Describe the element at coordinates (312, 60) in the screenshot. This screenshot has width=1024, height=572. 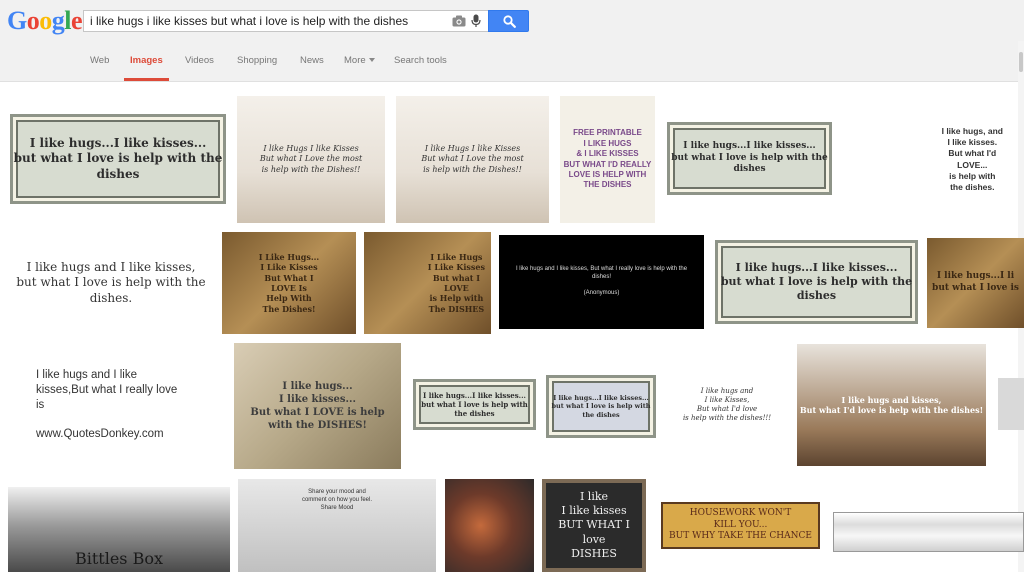
I see `tab-news: News` at that location.